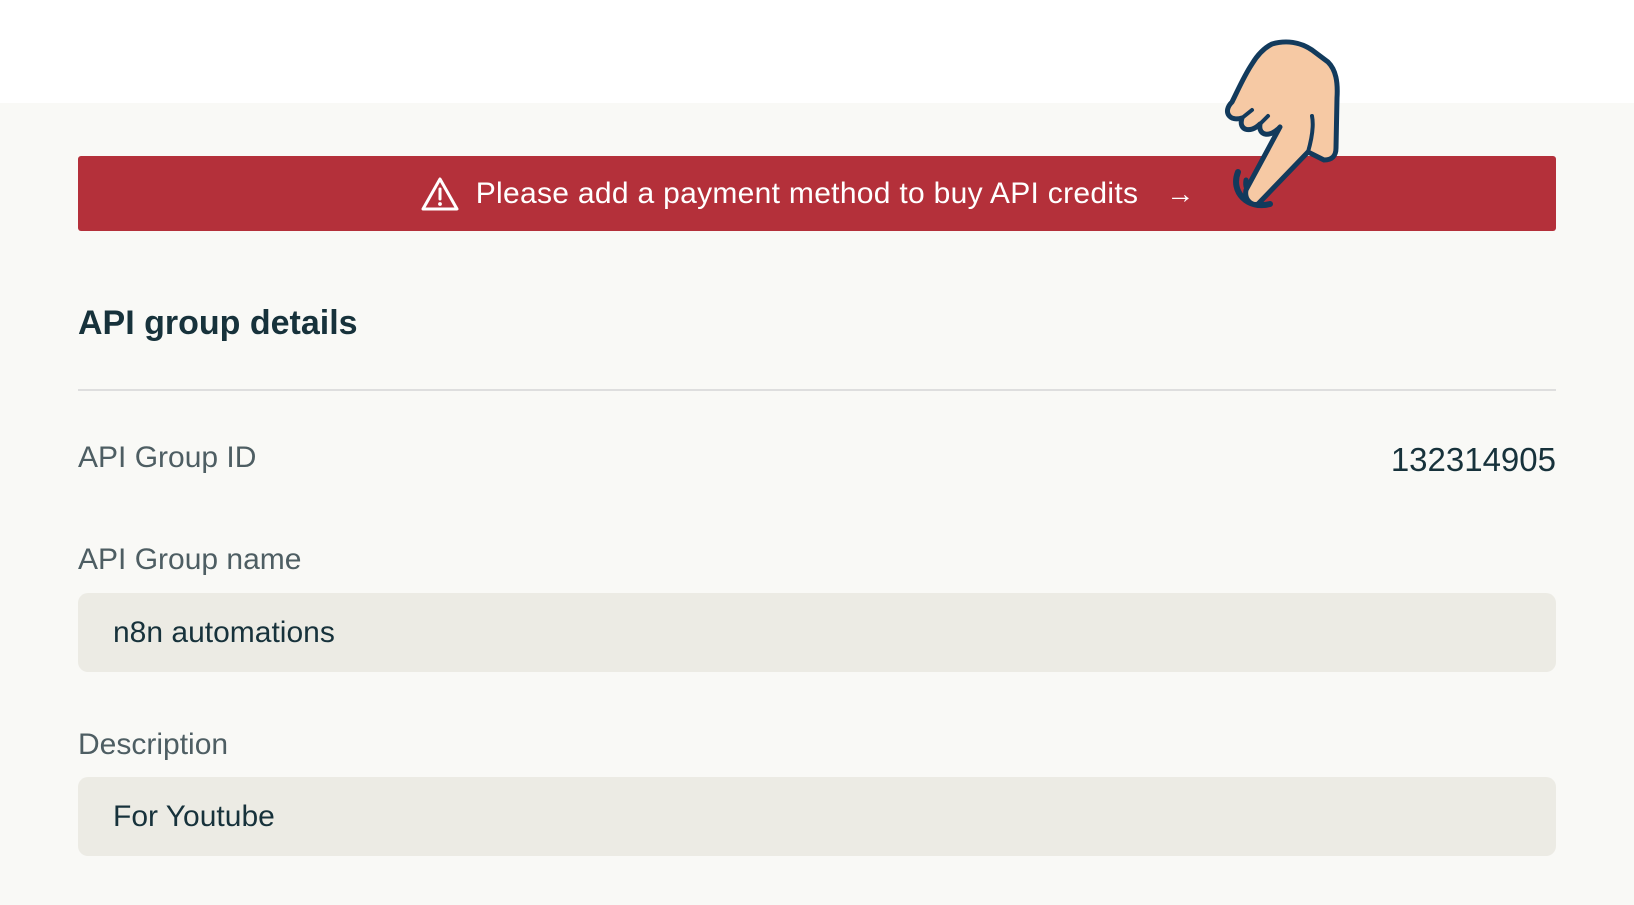 Image resolution: width=1634 pixels, height=905 pixels. Describe the element at coordinates (218, 323) in the screenshot. I see `section-title: API group details` at that location.